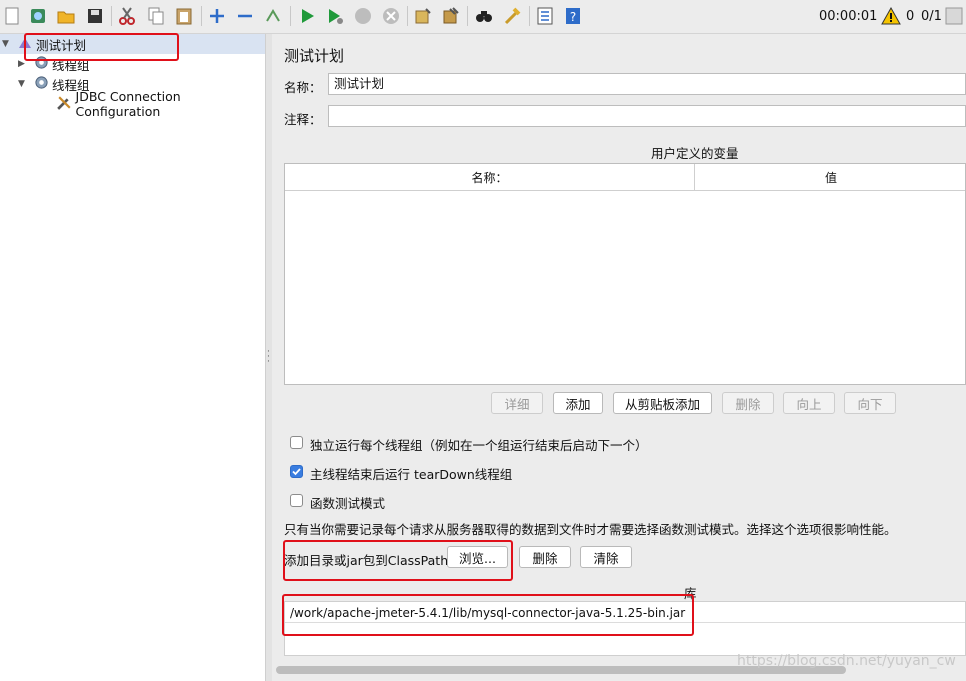 Image resolution: width=966 pixels, height=681 pixels. What do you see at coordinates (545, 557) in the screenshot?
I see `classpath-delete-button: 删除` at bounding box center [545, 557].